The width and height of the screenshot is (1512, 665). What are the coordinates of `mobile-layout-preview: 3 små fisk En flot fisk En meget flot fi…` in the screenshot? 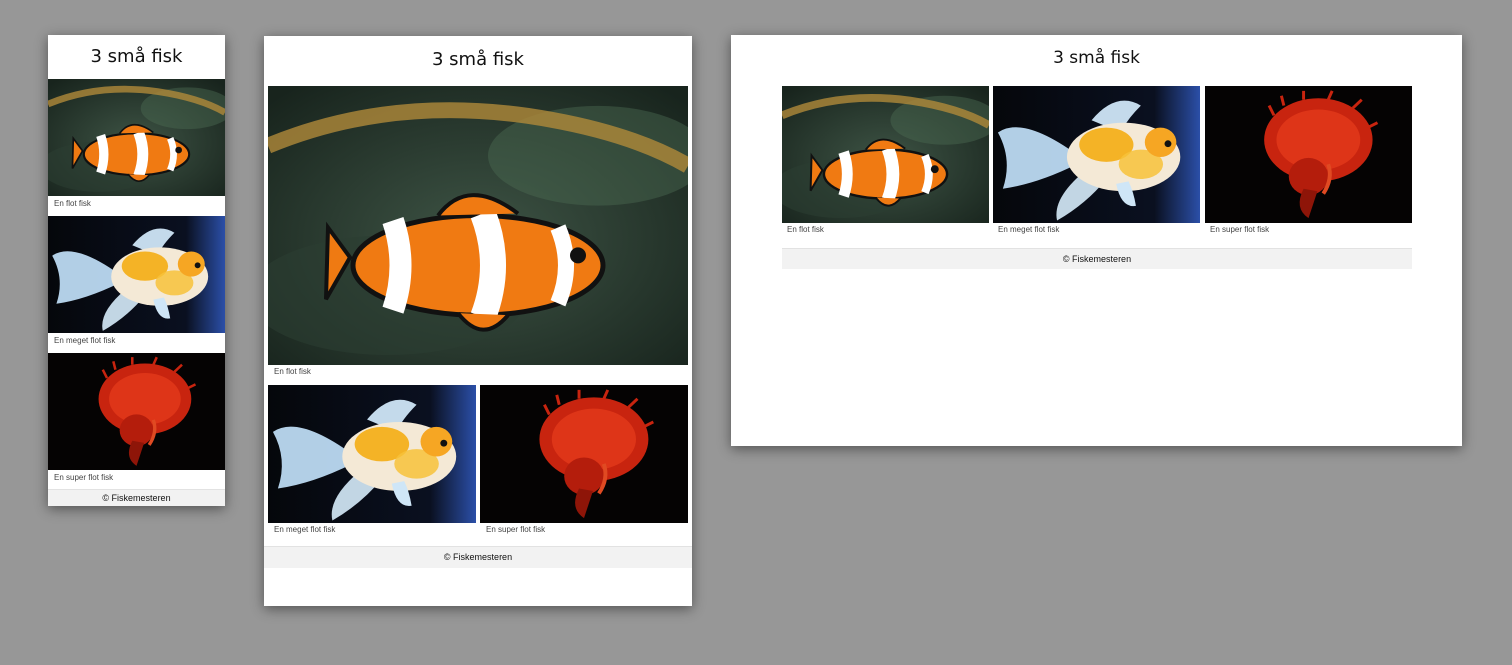 It's located at (136, 270).